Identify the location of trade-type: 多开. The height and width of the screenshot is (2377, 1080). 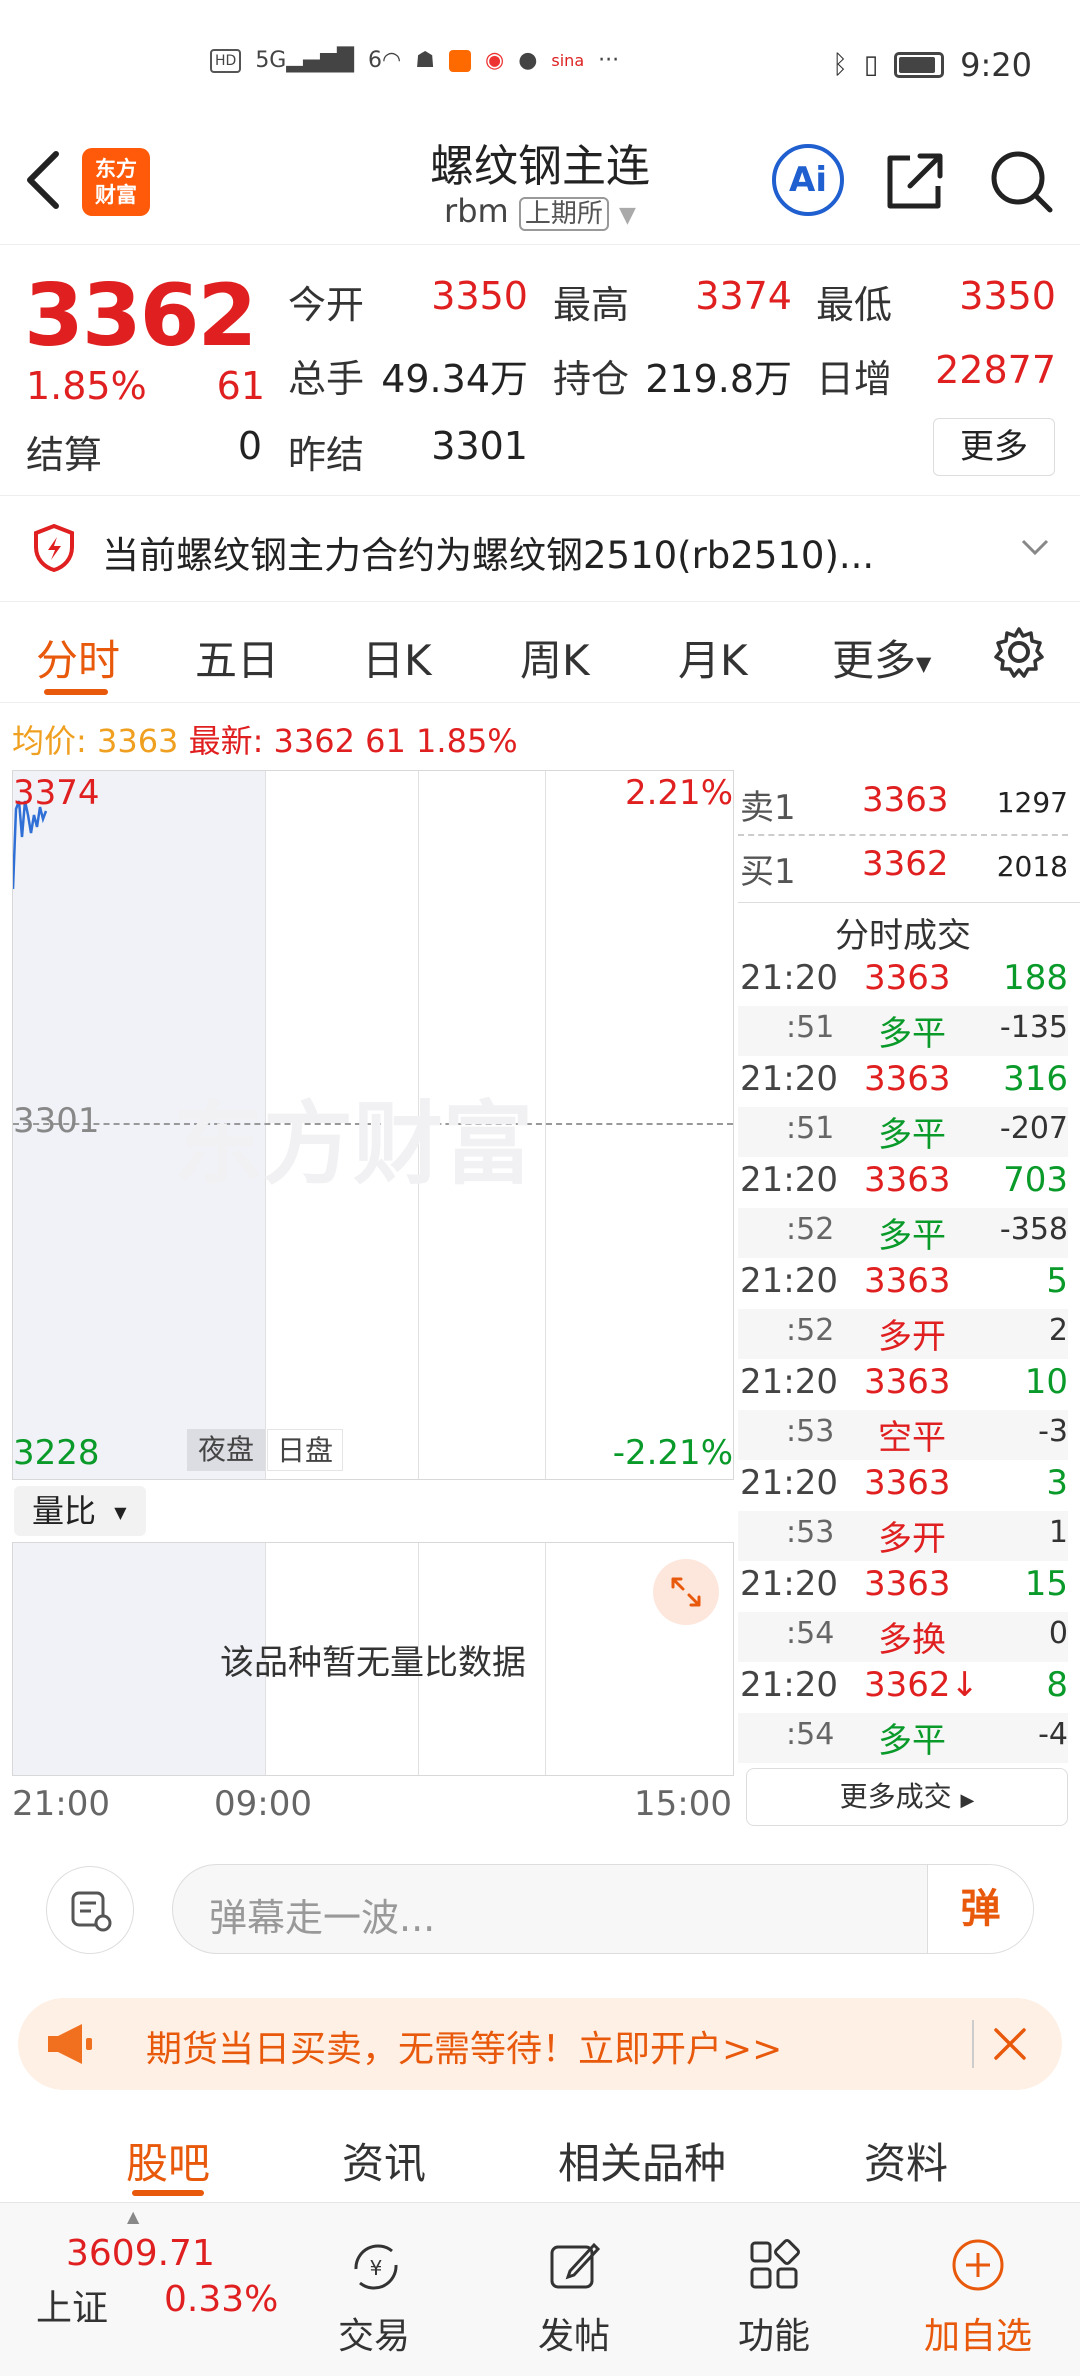
(912, 1337).